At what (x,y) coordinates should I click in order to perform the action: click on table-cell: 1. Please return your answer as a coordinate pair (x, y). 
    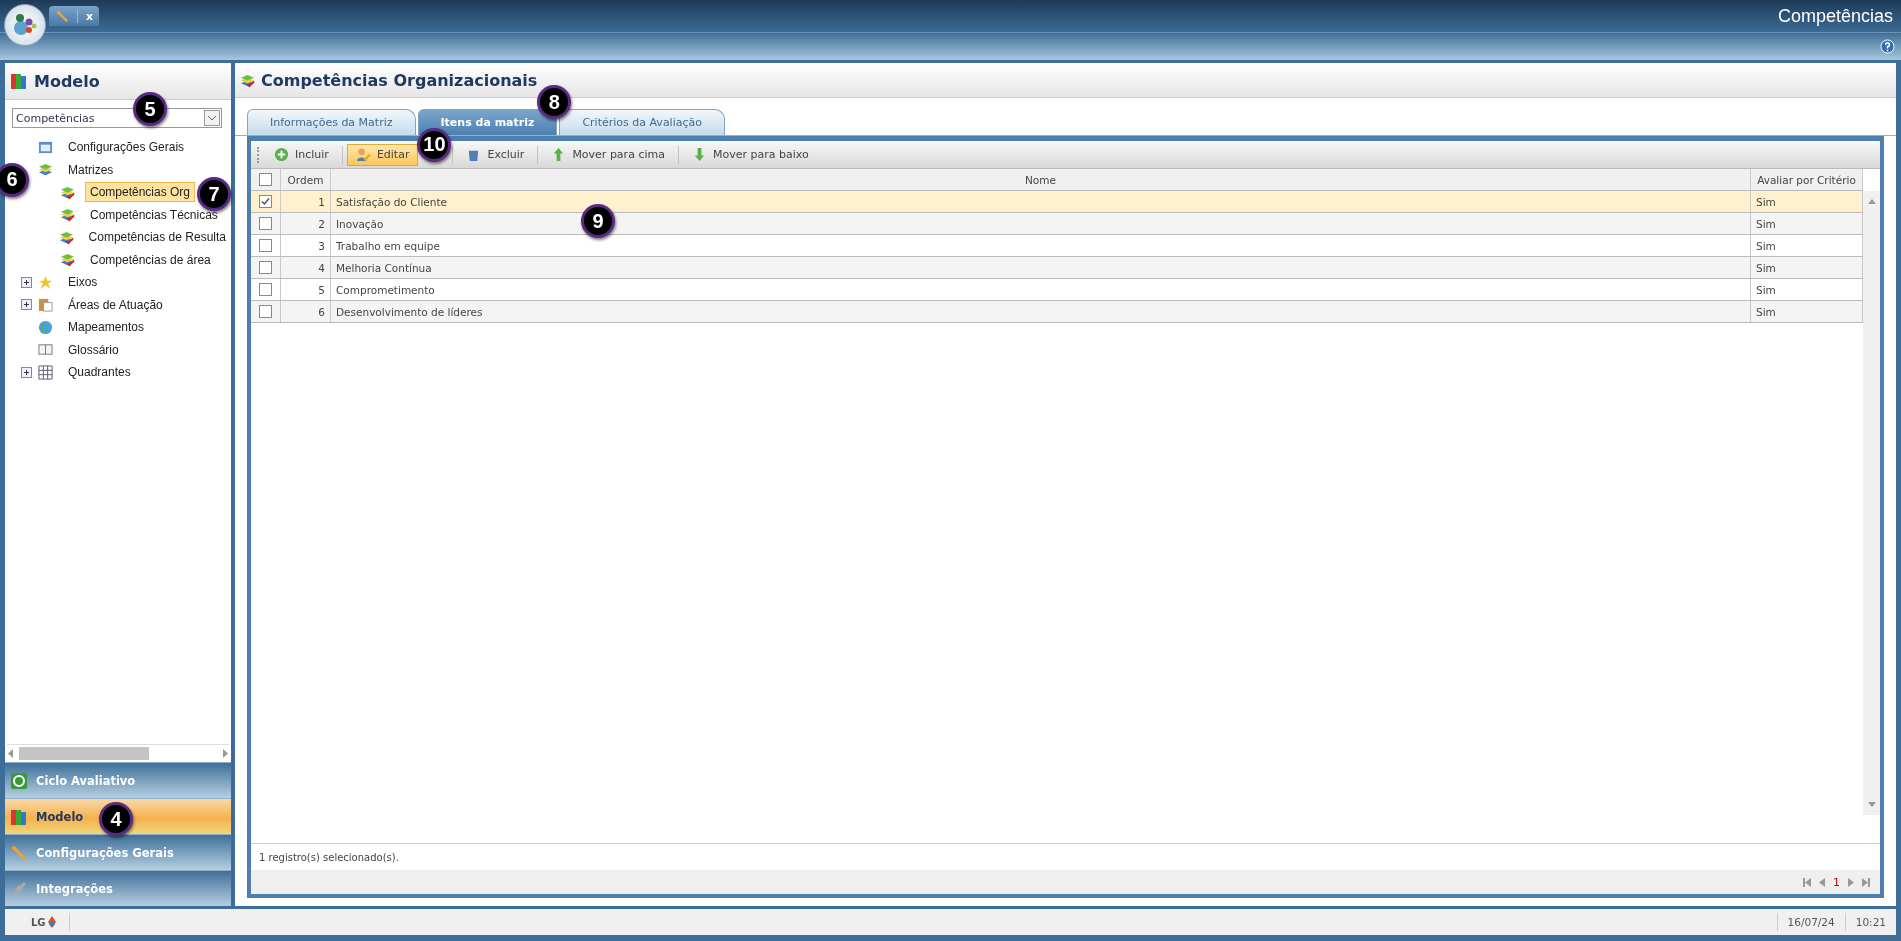
    Looking at the image, I should click on (306, 201).